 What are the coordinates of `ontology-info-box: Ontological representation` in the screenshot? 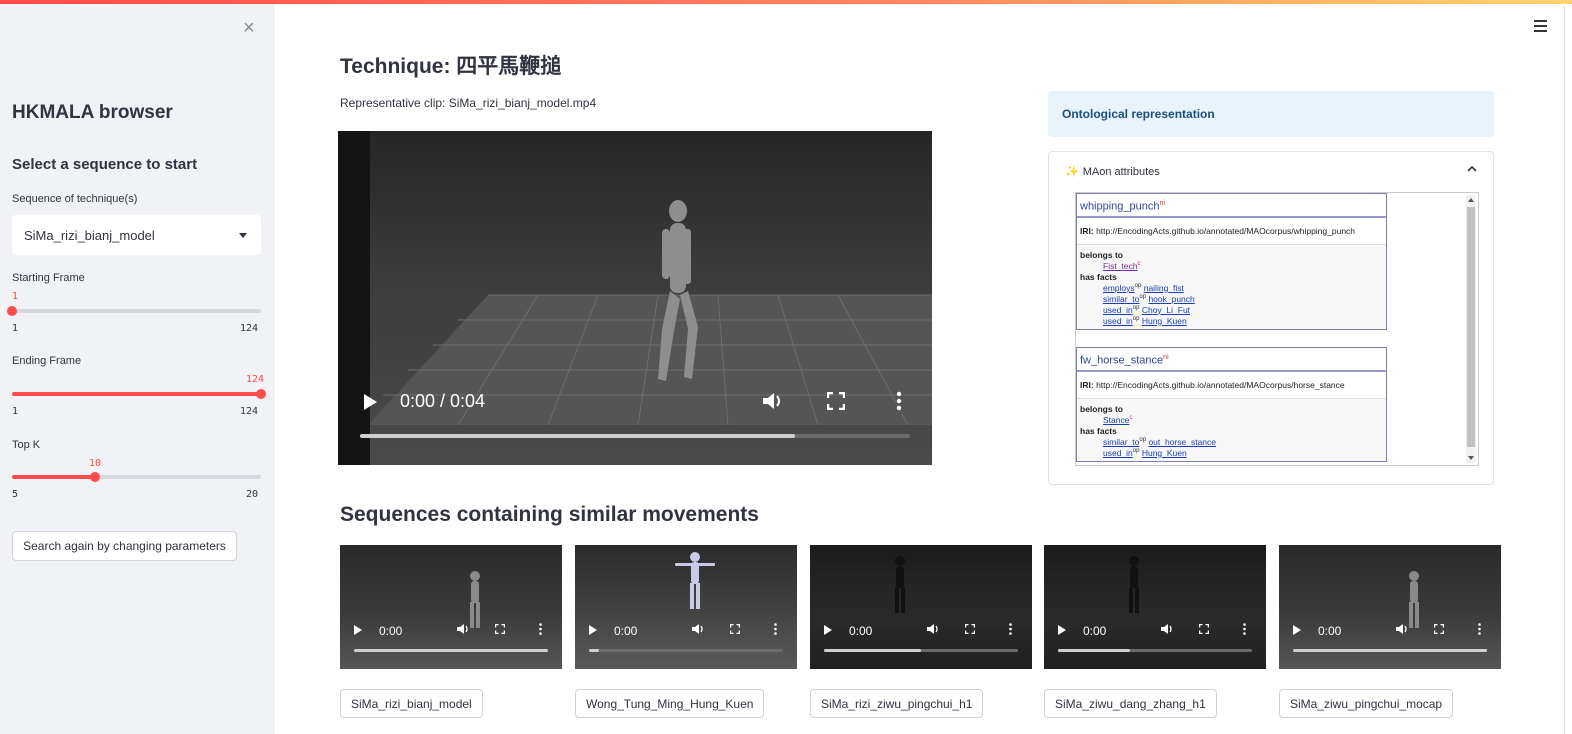 It's located at (1271, 114).